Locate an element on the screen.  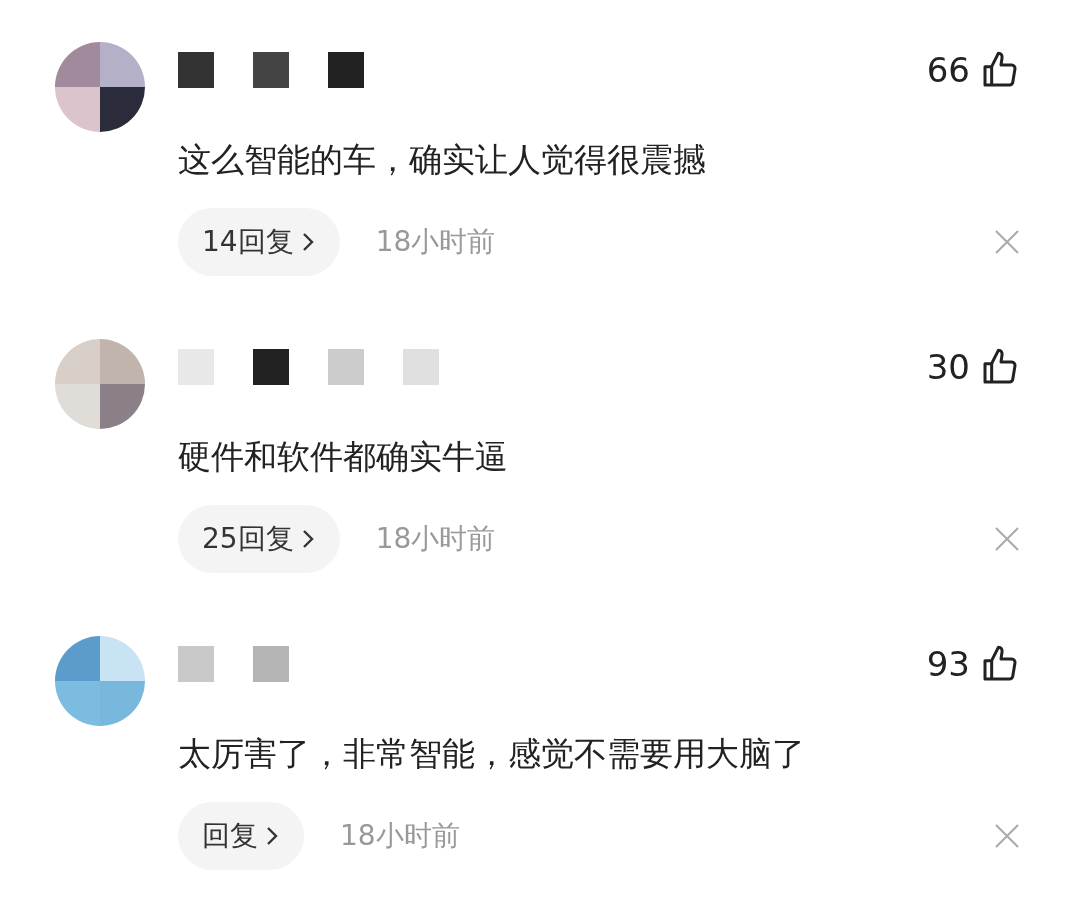
replies-button: 回复 is located at coordinates (241, 835).